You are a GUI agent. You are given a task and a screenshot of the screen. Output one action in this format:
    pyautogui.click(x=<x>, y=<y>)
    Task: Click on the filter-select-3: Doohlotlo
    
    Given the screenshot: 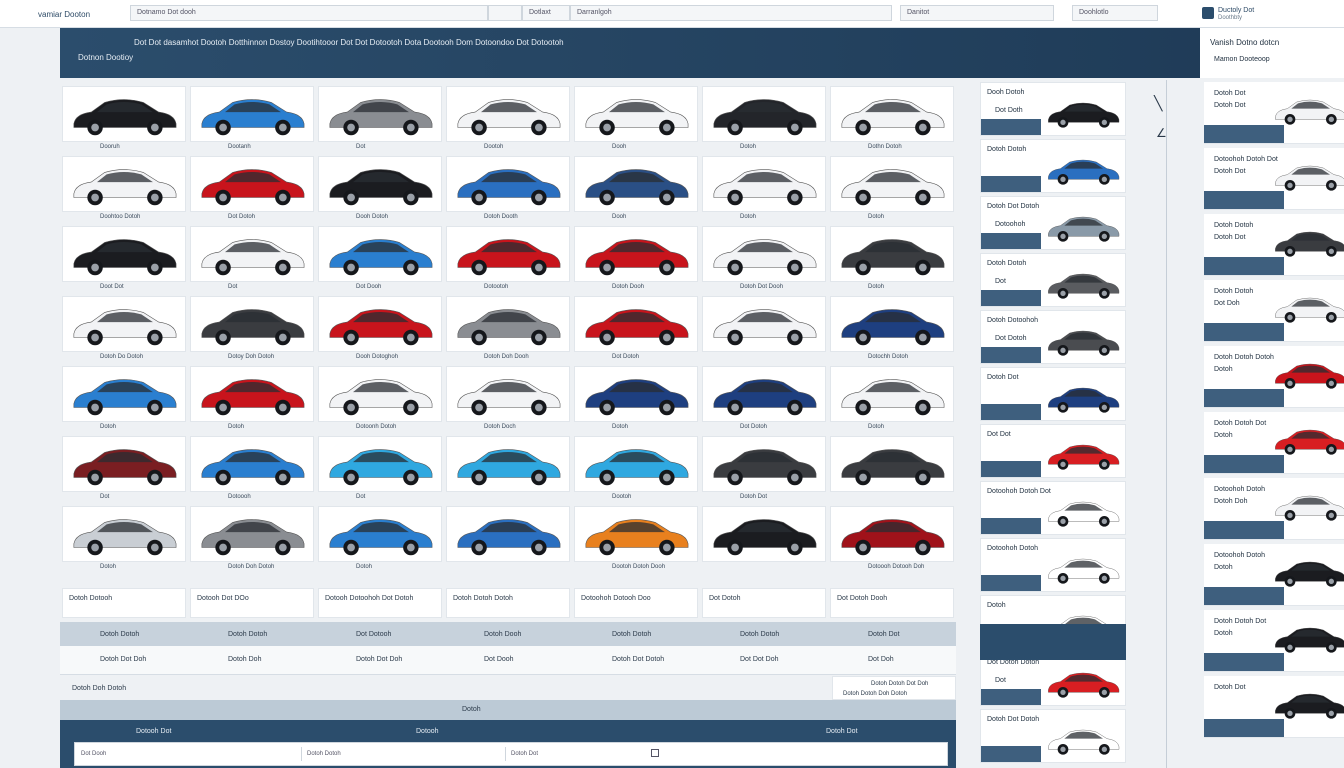 What is the action you would take?
    pyautogui.click(x=1115, y=13)
    